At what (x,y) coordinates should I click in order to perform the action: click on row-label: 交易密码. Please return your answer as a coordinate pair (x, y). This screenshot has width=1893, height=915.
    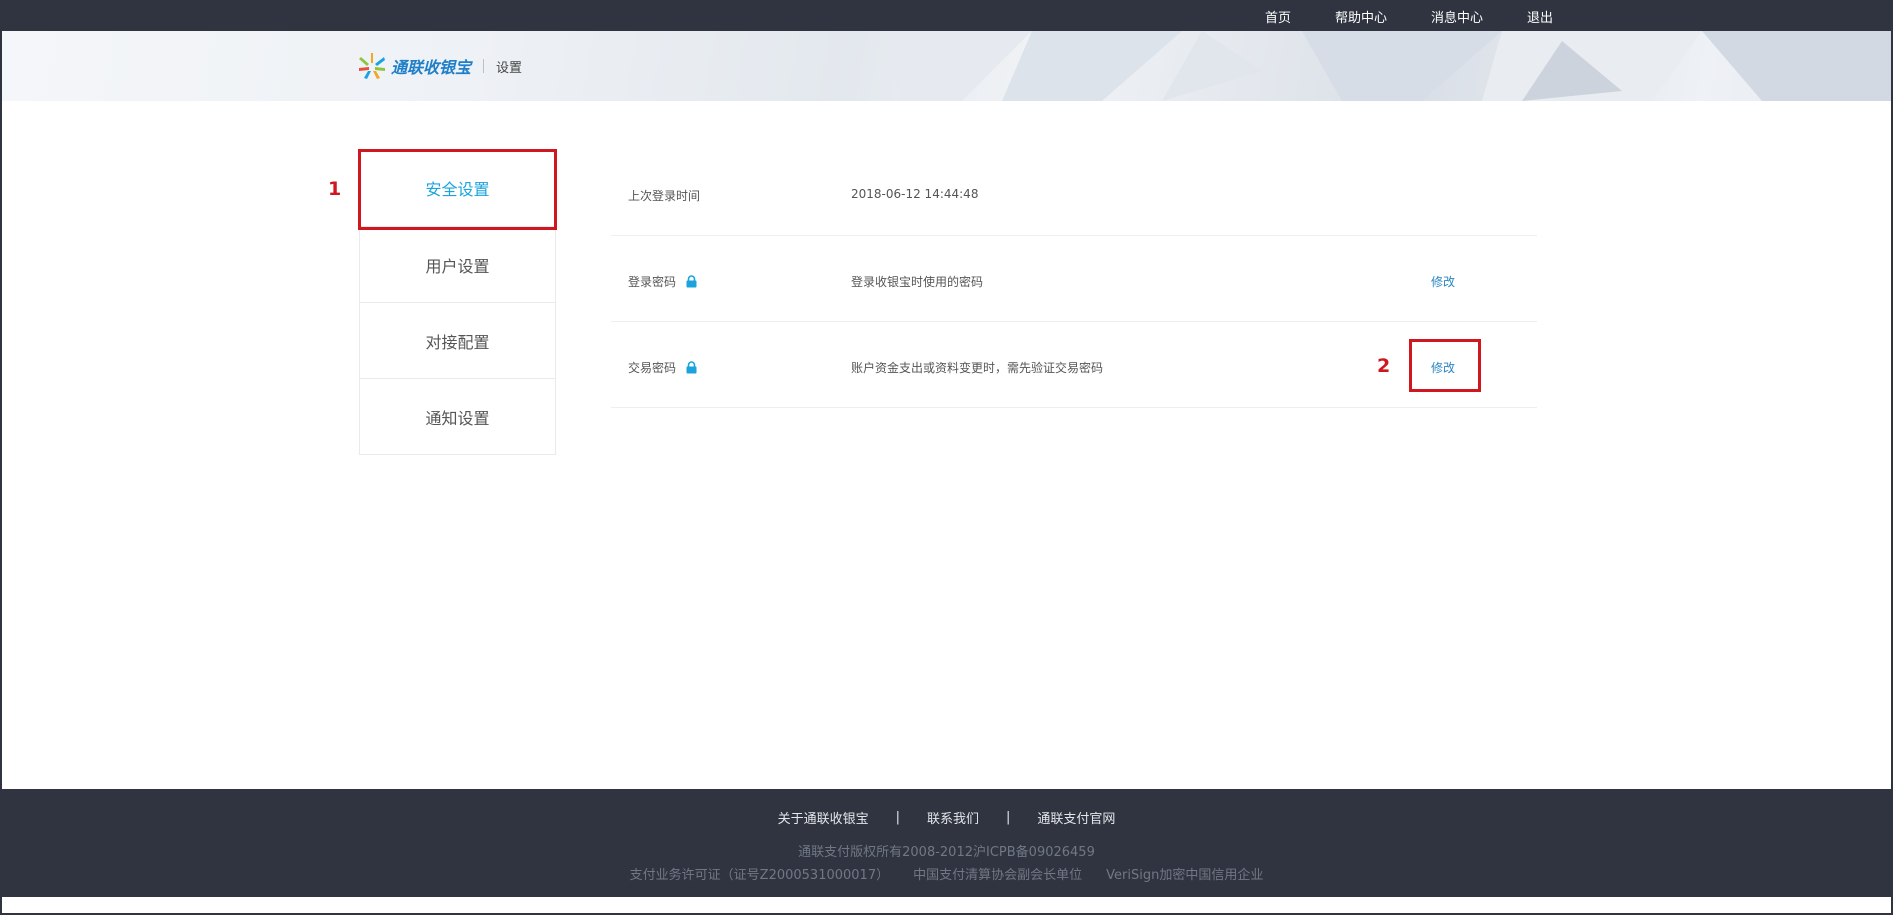
    Looking at the image, I should click on (652, 368).